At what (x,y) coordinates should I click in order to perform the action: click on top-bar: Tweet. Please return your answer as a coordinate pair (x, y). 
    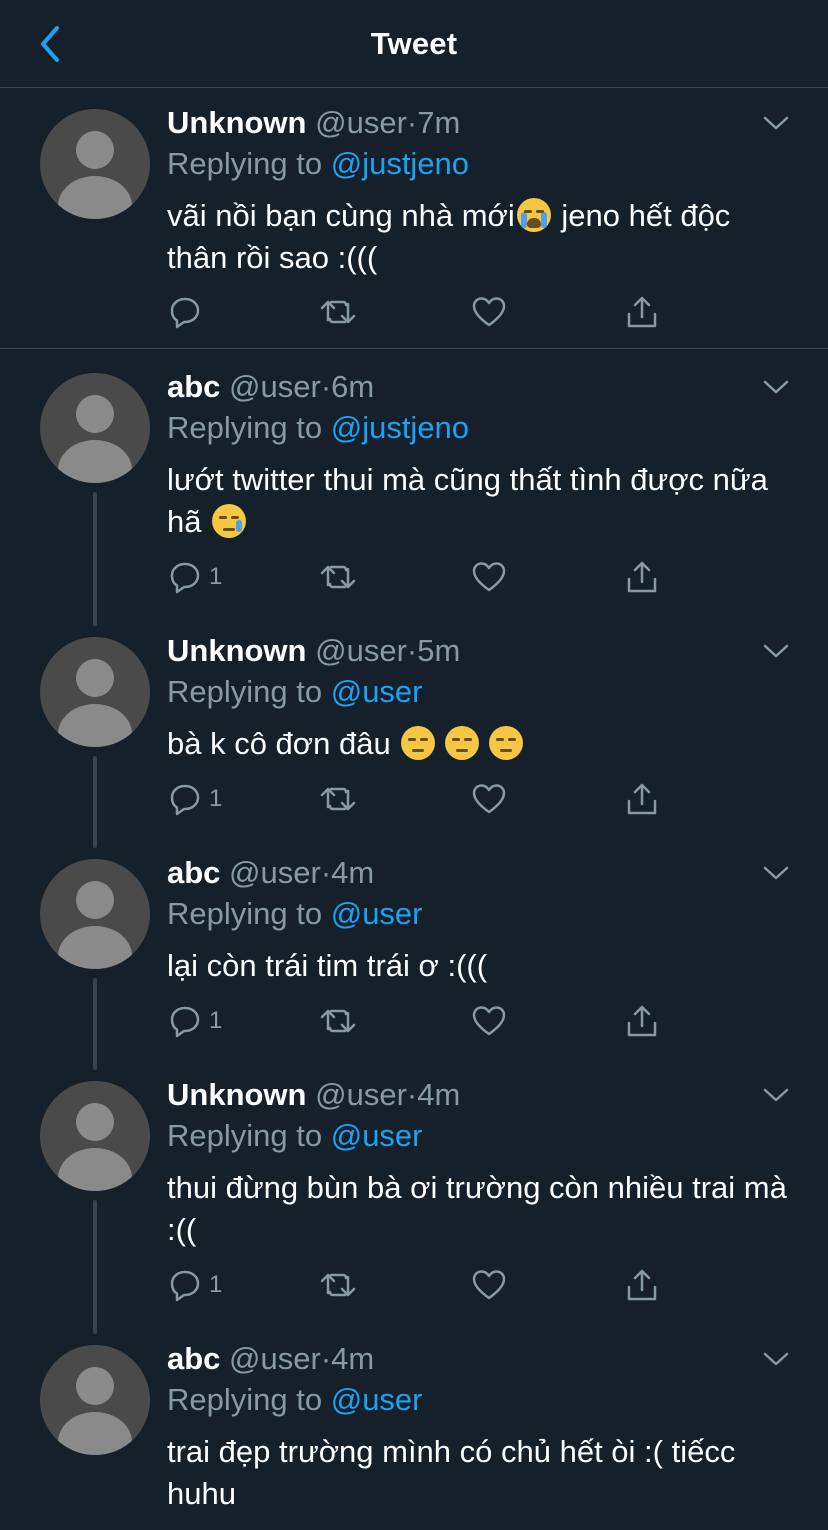
    Looking at the image, I should click on (414, 44).